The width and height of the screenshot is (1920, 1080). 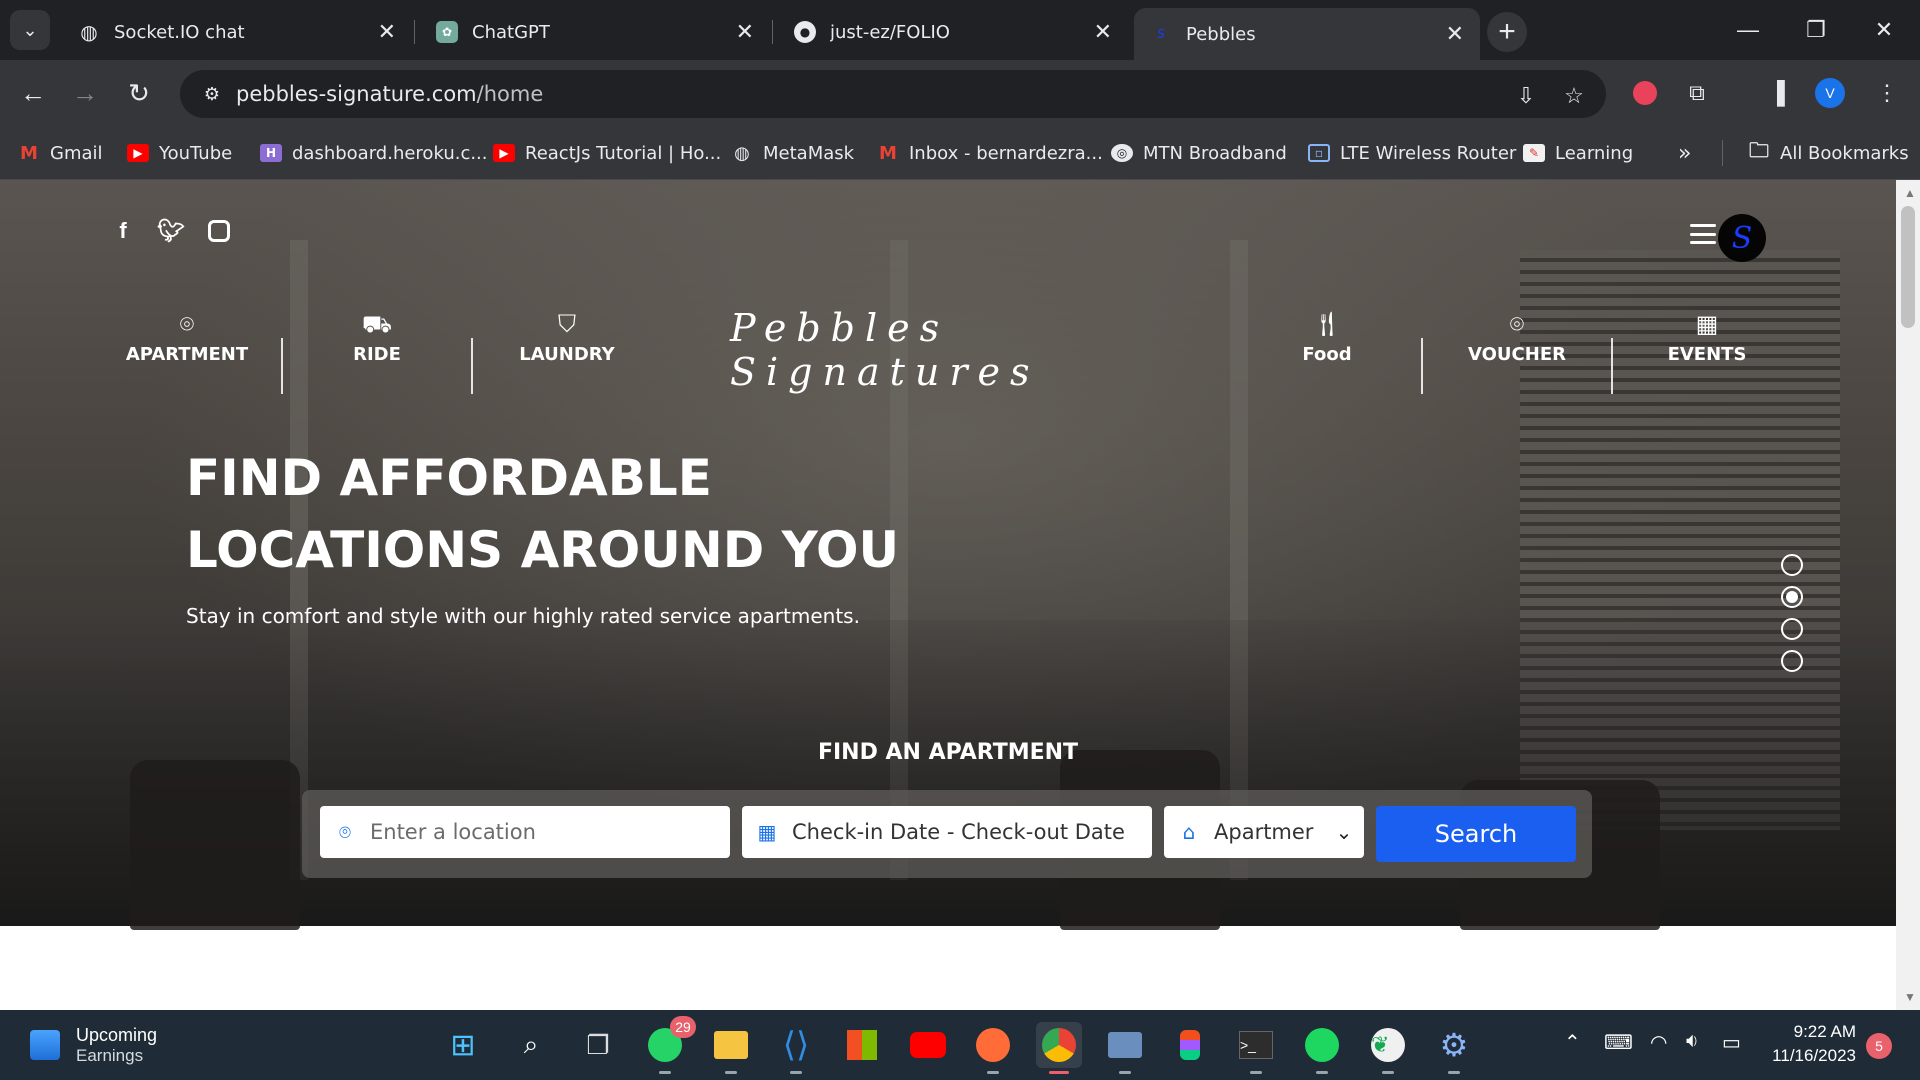 I want to click on nav-events: ▦ EVENTS, so click(x=1707, y=337).